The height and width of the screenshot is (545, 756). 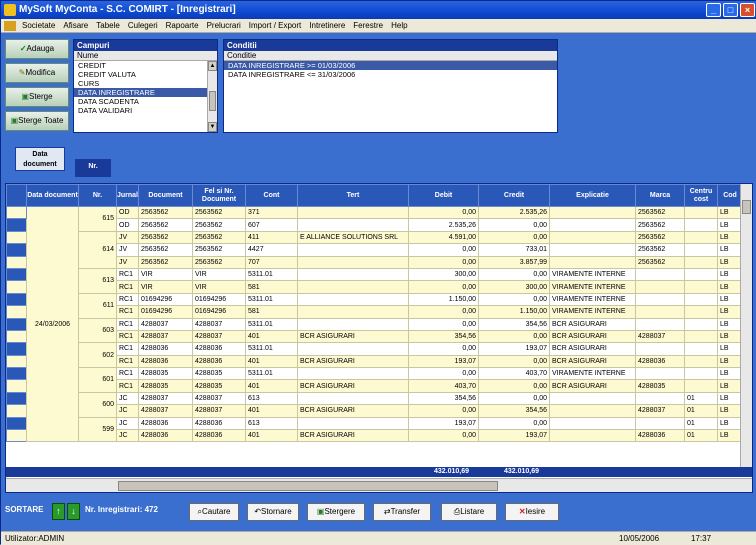 What do you see at coordinates (353, 195) in the screenshot?
I see `column-header: Tert` at bounding box center [353, 195].